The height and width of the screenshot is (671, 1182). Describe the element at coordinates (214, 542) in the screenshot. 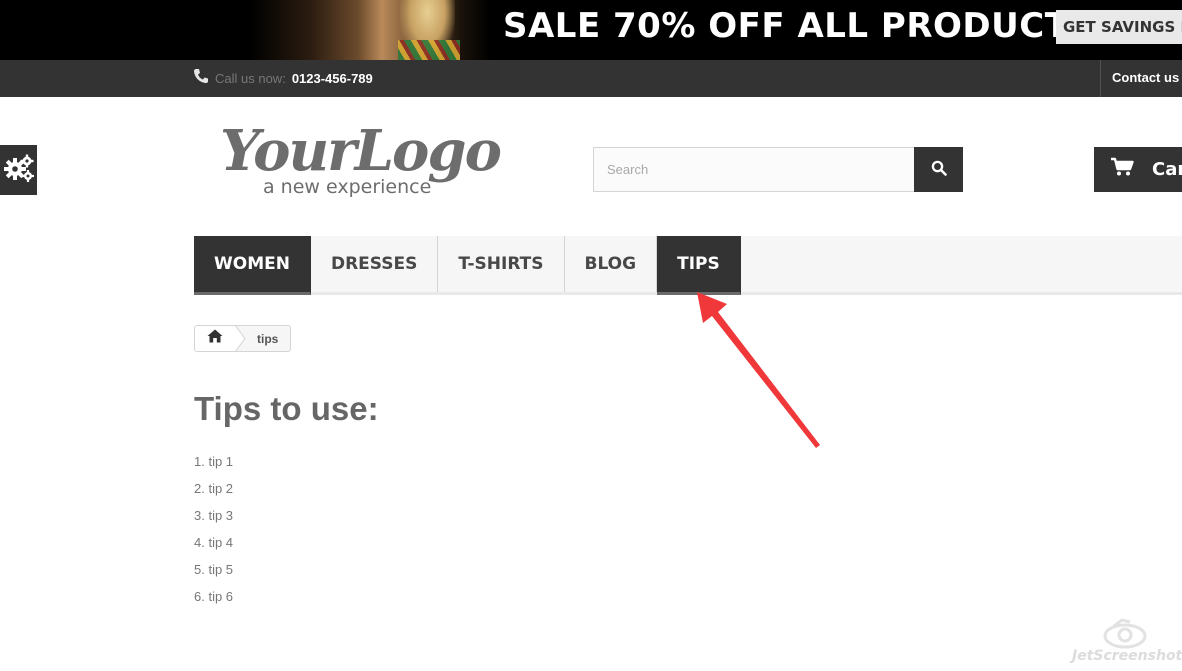

I see `list-item: 4. tip 4` at that location.